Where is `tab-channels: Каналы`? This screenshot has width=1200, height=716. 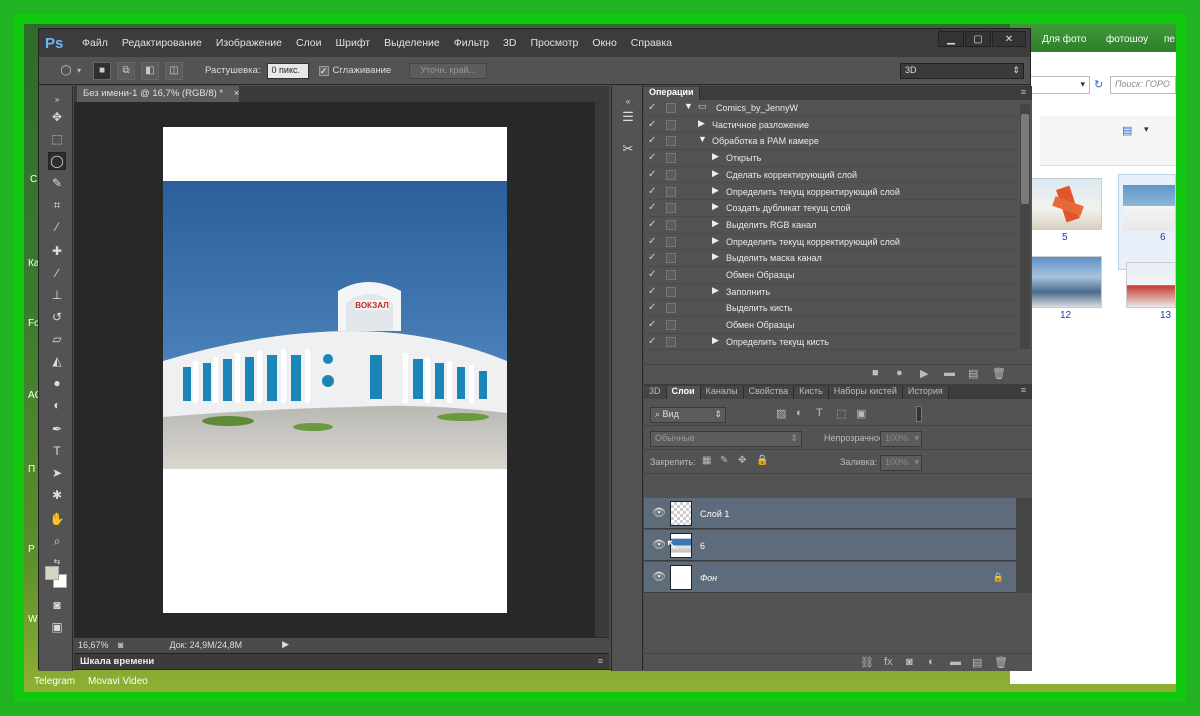 tab-channels: Каналы is located at coordinates (722, 392).